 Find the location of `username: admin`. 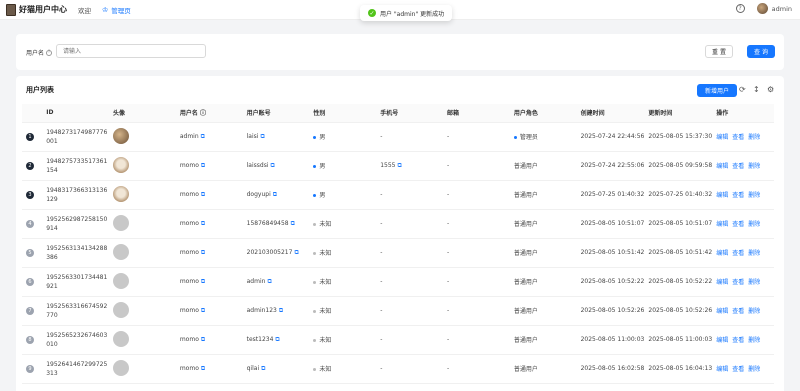

username: admin is located at coordinates (782, 9).